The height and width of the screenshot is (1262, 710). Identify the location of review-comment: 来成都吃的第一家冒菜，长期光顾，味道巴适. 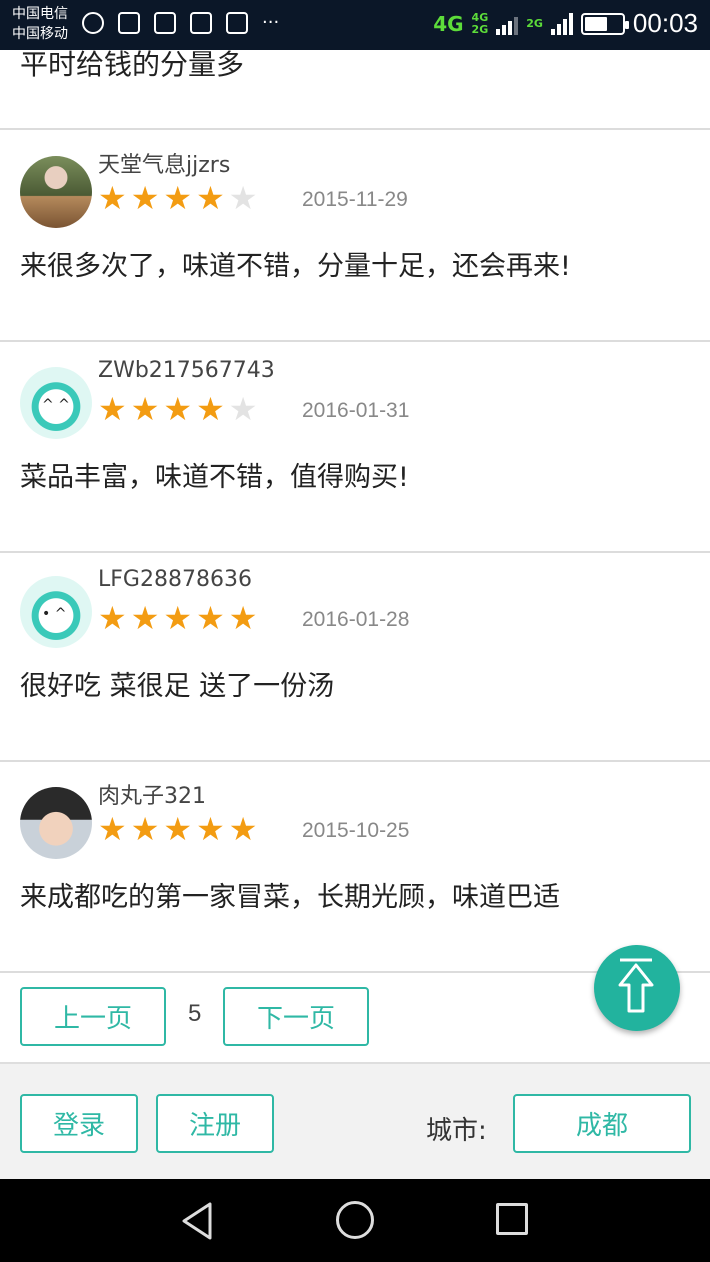
(290, 897).